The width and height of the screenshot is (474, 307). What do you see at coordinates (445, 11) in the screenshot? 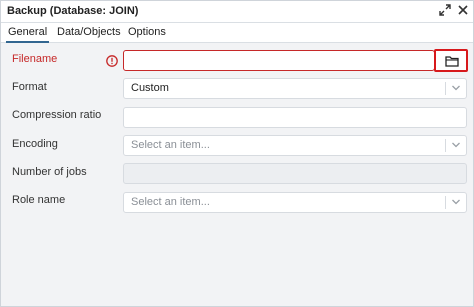
I see `expand-arrows-icon` at bounding box center [445, 11].